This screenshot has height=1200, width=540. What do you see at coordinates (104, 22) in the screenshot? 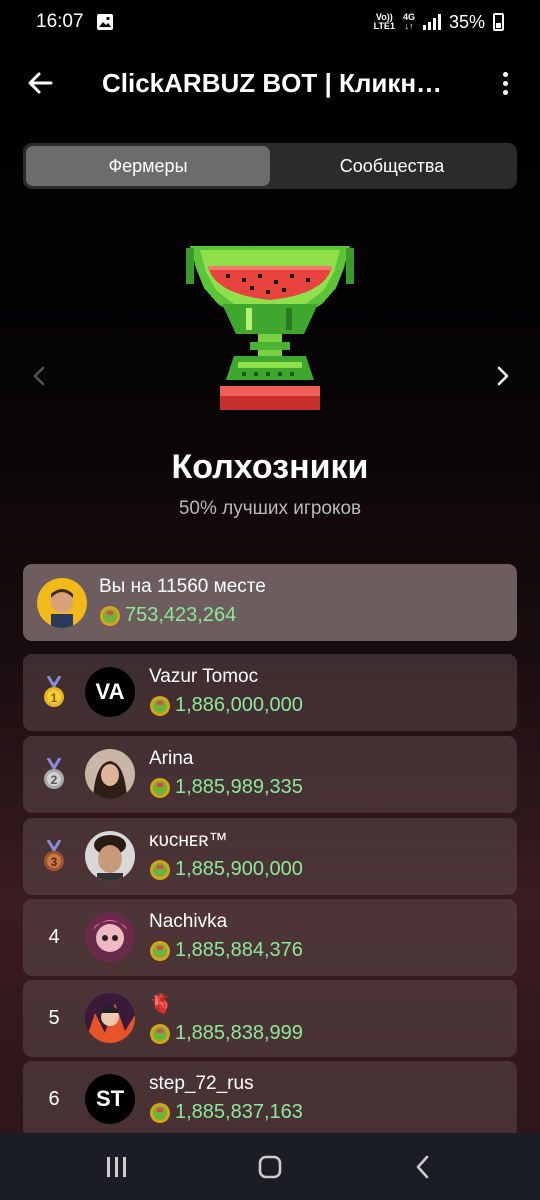
I see `gallery-notification-icon` at bounding box center [104, 22].